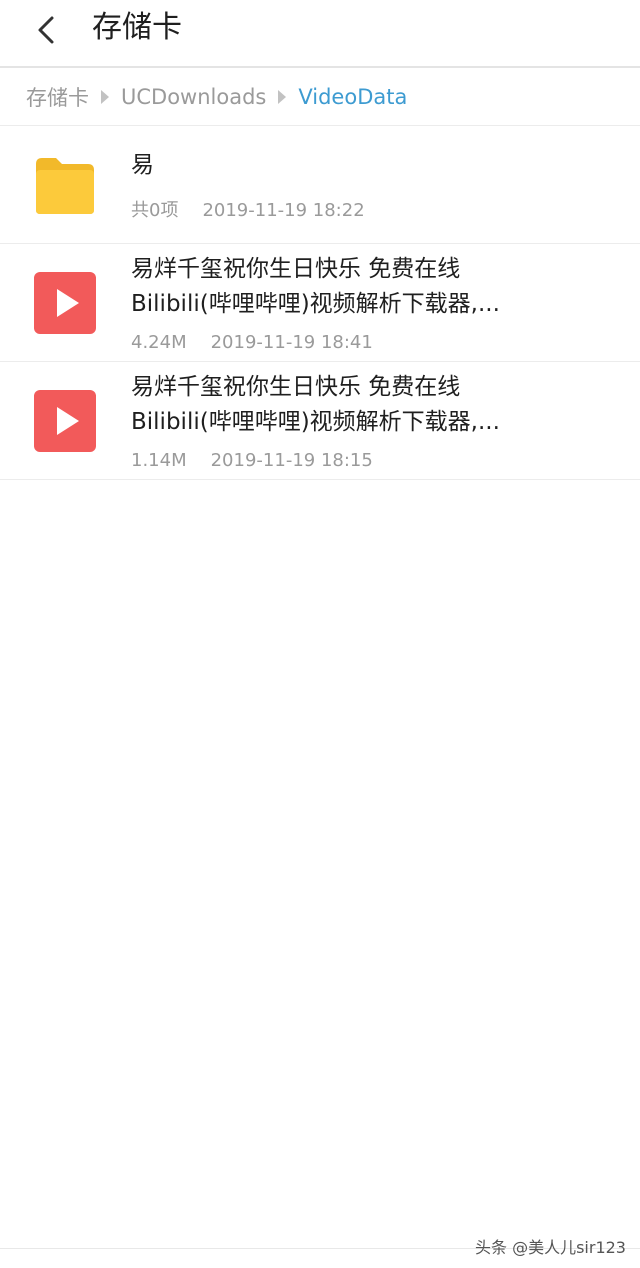  I want to click on file-meta: 1.14M 2019-11-19 18:15, so click(252, 460).